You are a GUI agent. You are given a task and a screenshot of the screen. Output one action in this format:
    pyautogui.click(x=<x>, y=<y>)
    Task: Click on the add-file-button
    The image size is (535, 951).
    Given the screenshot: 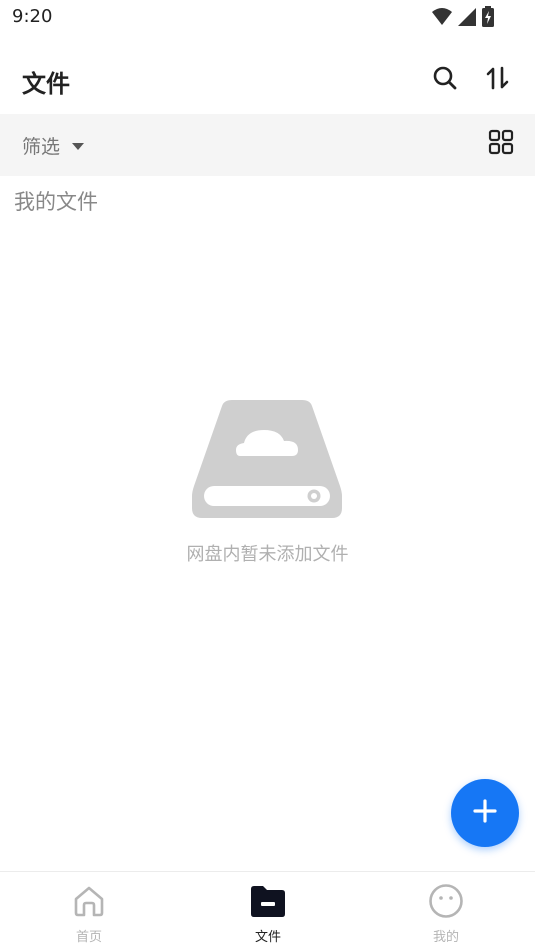 What is the action you would take?
    pyautogui.click(x=485, y=813)
    